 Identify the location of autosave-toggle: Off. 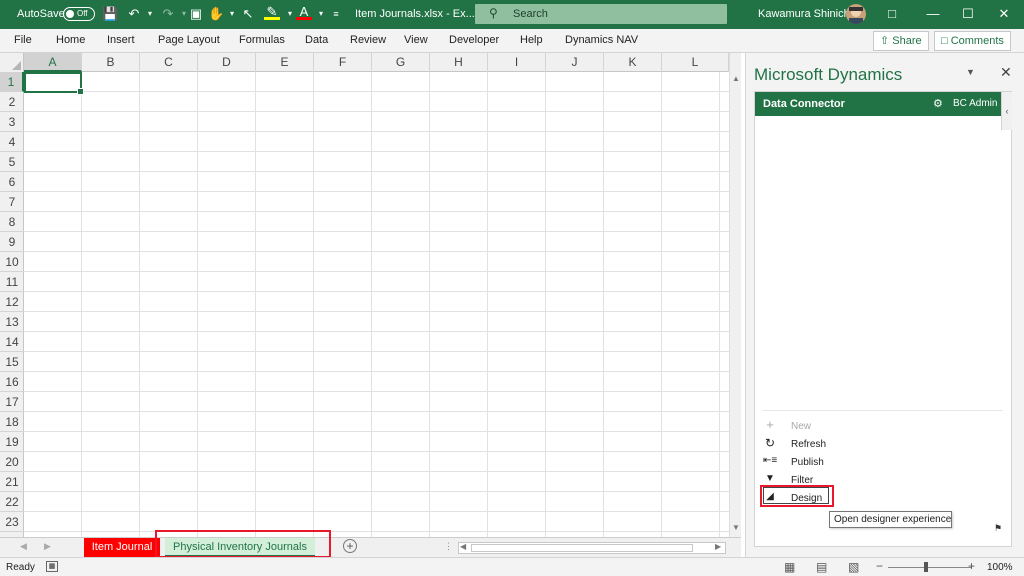
(79, 14).